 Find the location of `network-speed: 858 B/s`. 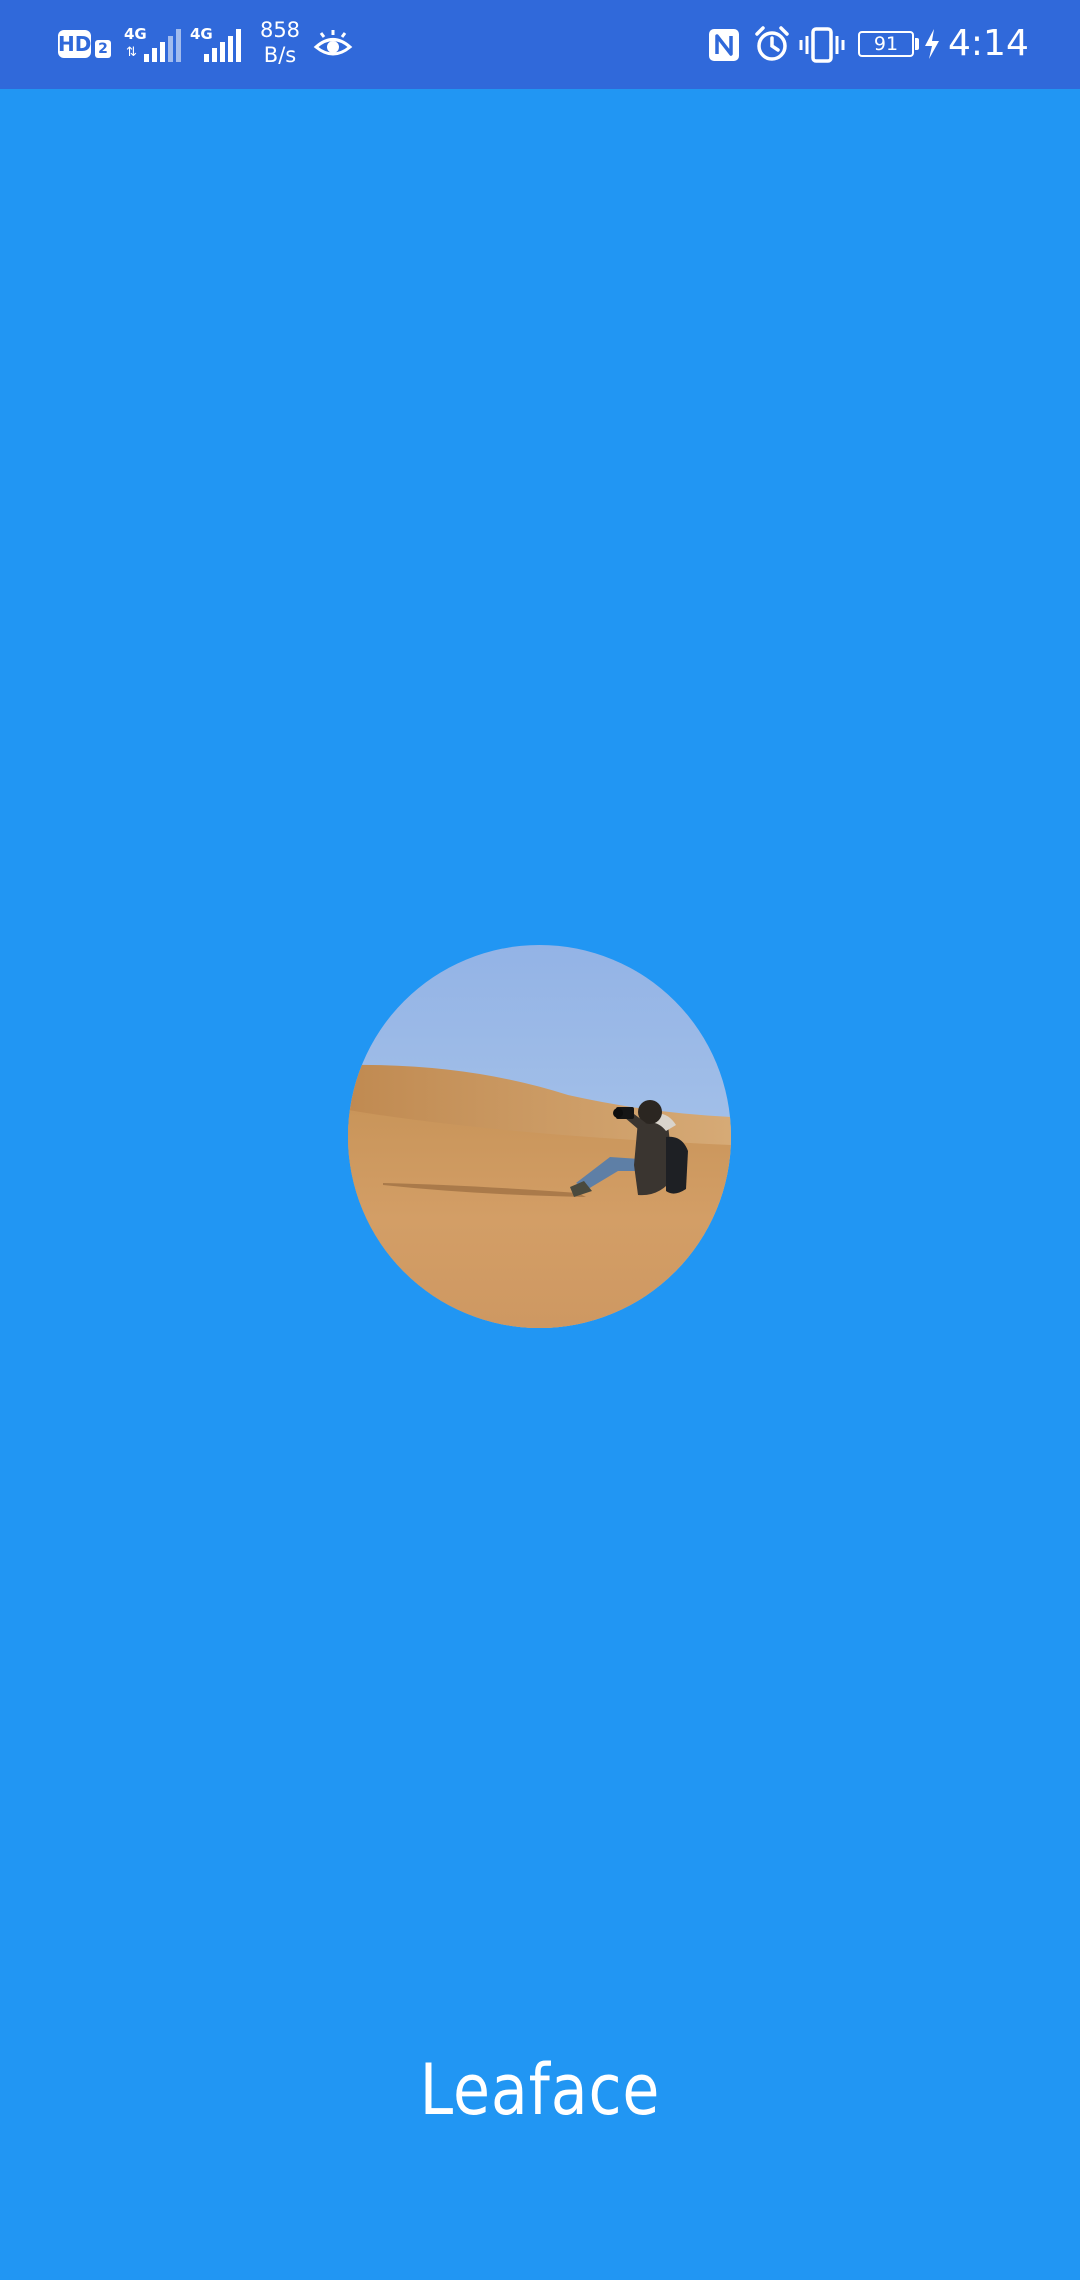

network-speed: 858 B/s is located at coordinates (280, 43).